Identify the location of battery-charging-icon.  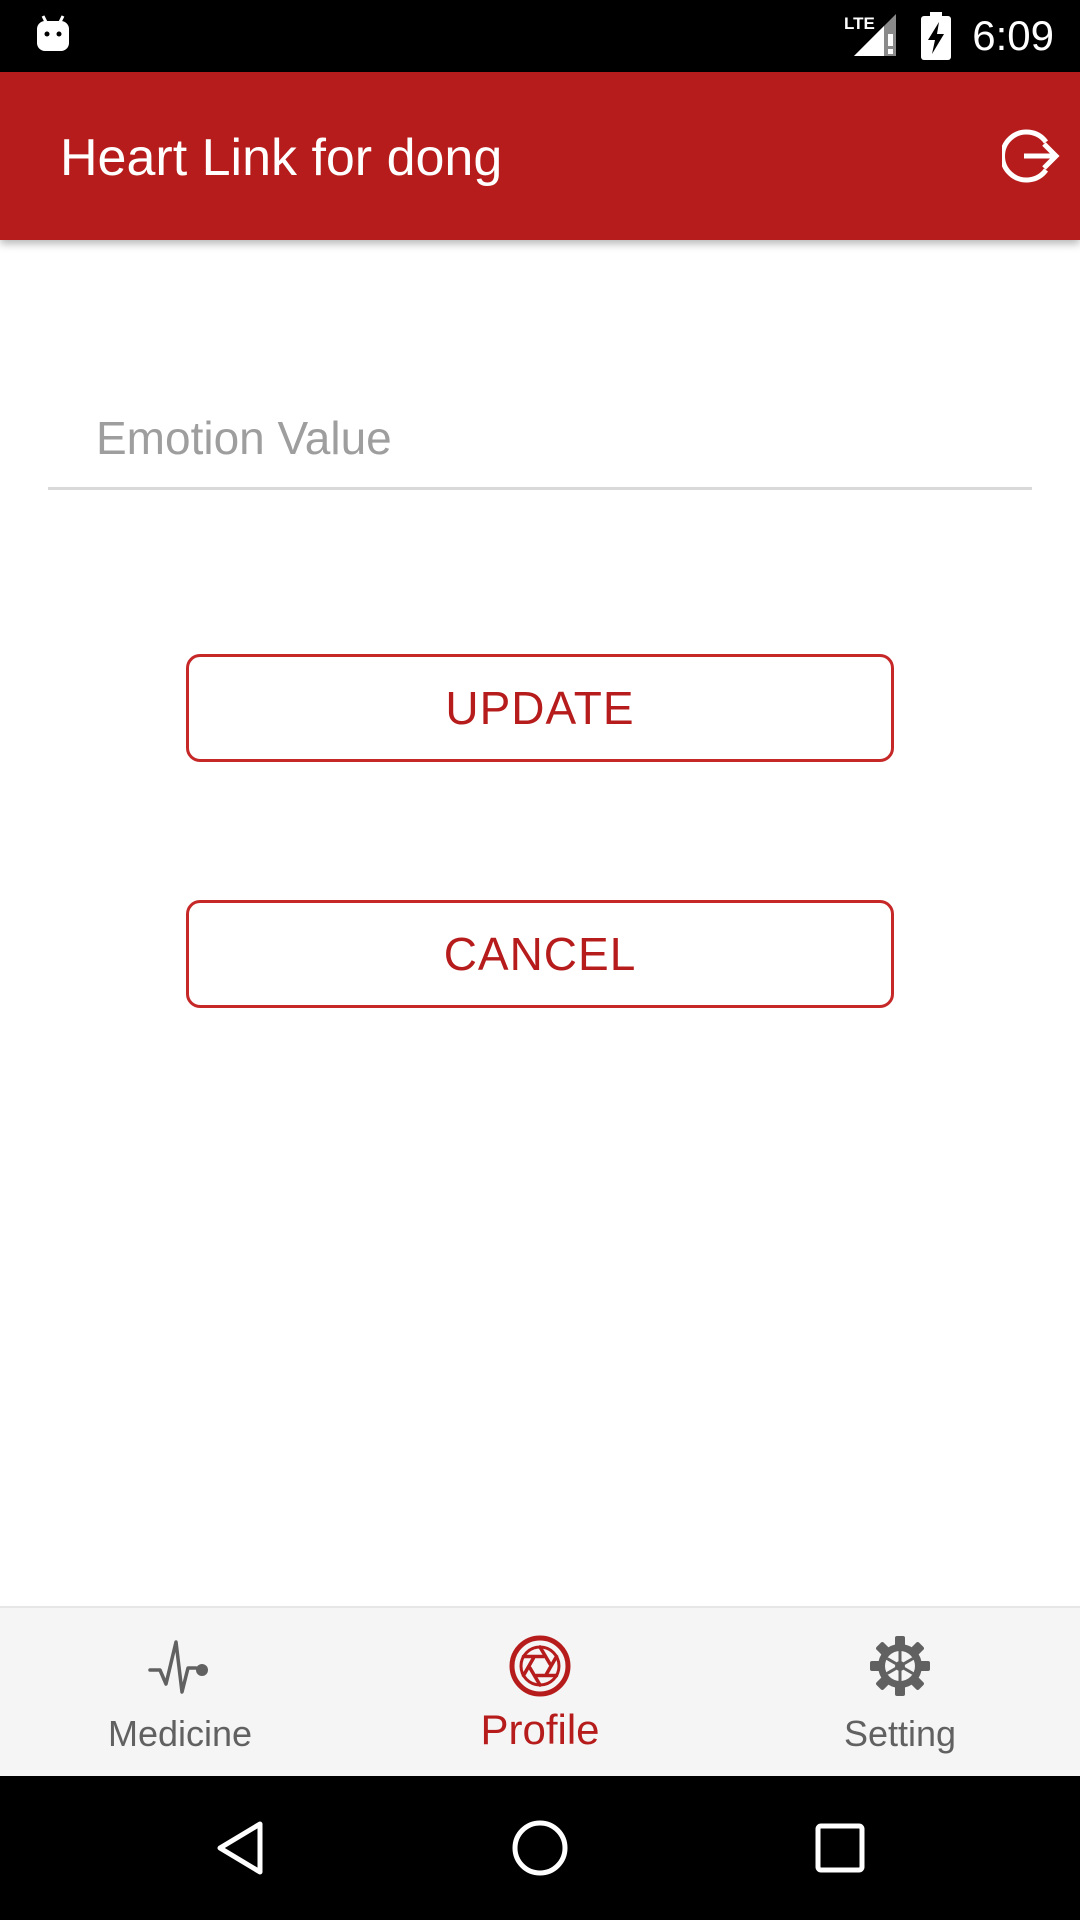
(936, 36).